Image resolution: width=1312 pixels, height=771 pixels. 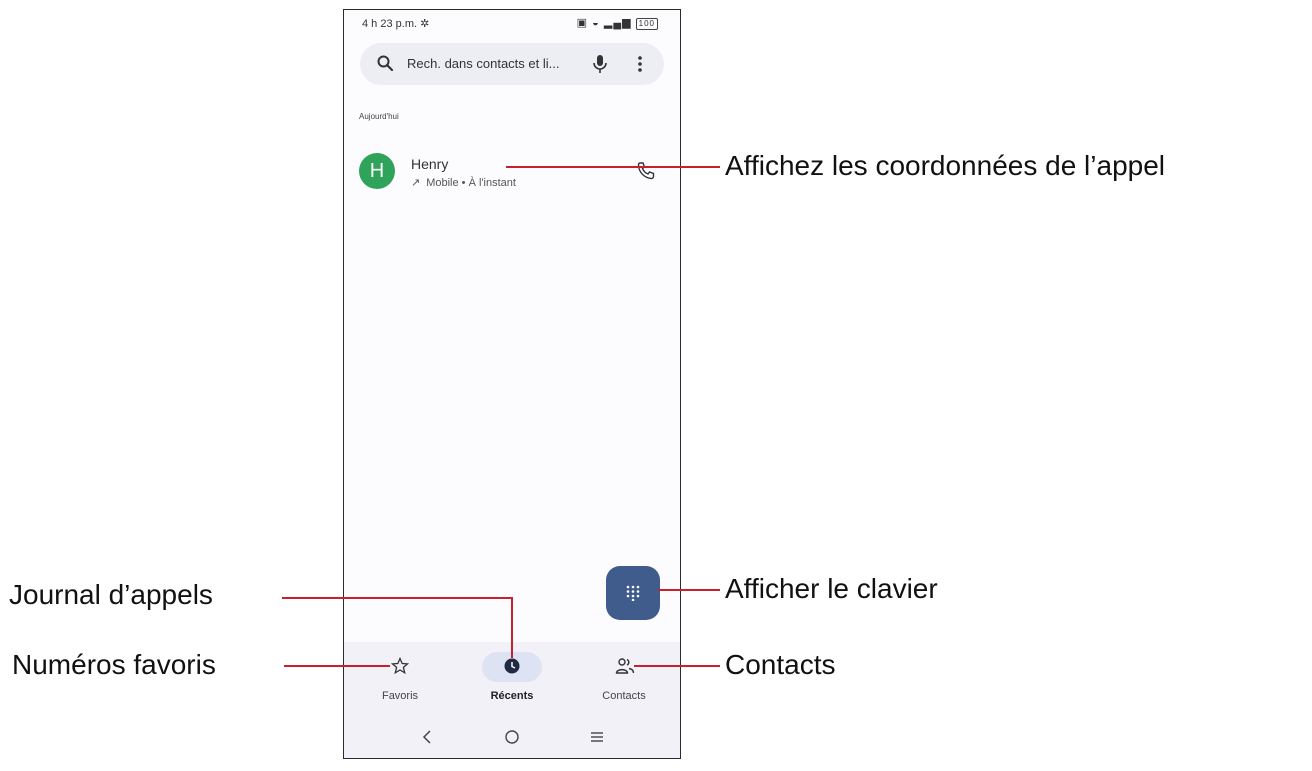 What do you see at coordinates (400, 666) in the screenshot?
I see `star-icon` at bounding box center [400, 666].